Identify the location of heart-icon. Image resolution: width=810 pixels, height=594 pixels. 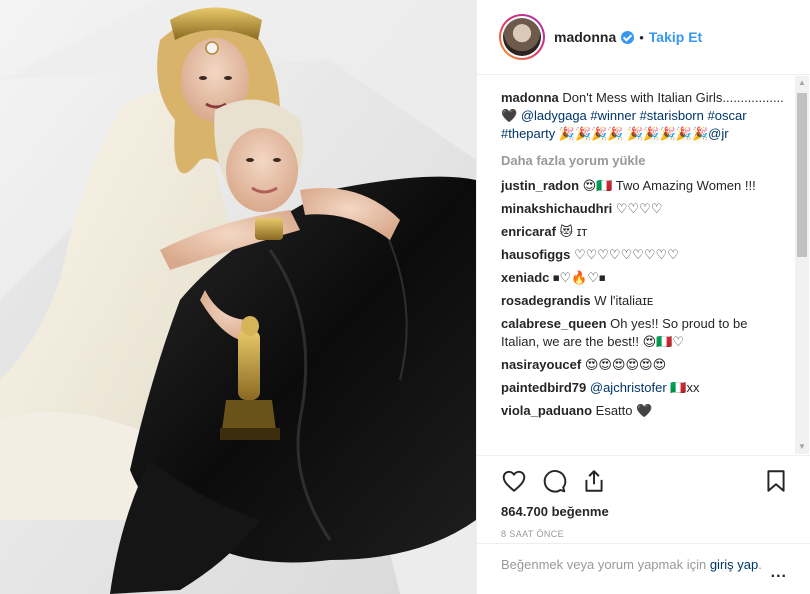
(514, 481).